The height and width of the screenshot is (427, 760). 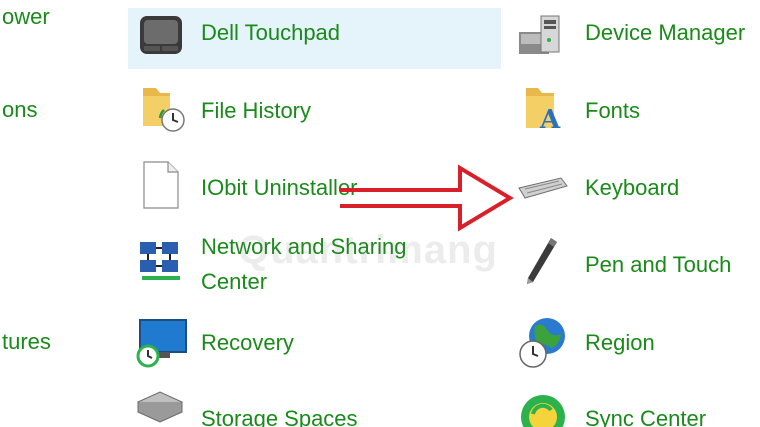 I want to click on item-keyboard: Keyboard, so click(x=636, y=186).